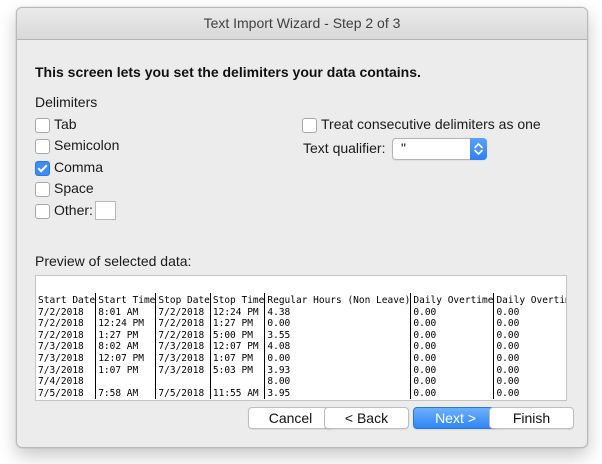 This screenshot has height=464, width=602. Describe the element at coordinates (42, 168) in the screenshot. I see `comma-checkbox` at that location.